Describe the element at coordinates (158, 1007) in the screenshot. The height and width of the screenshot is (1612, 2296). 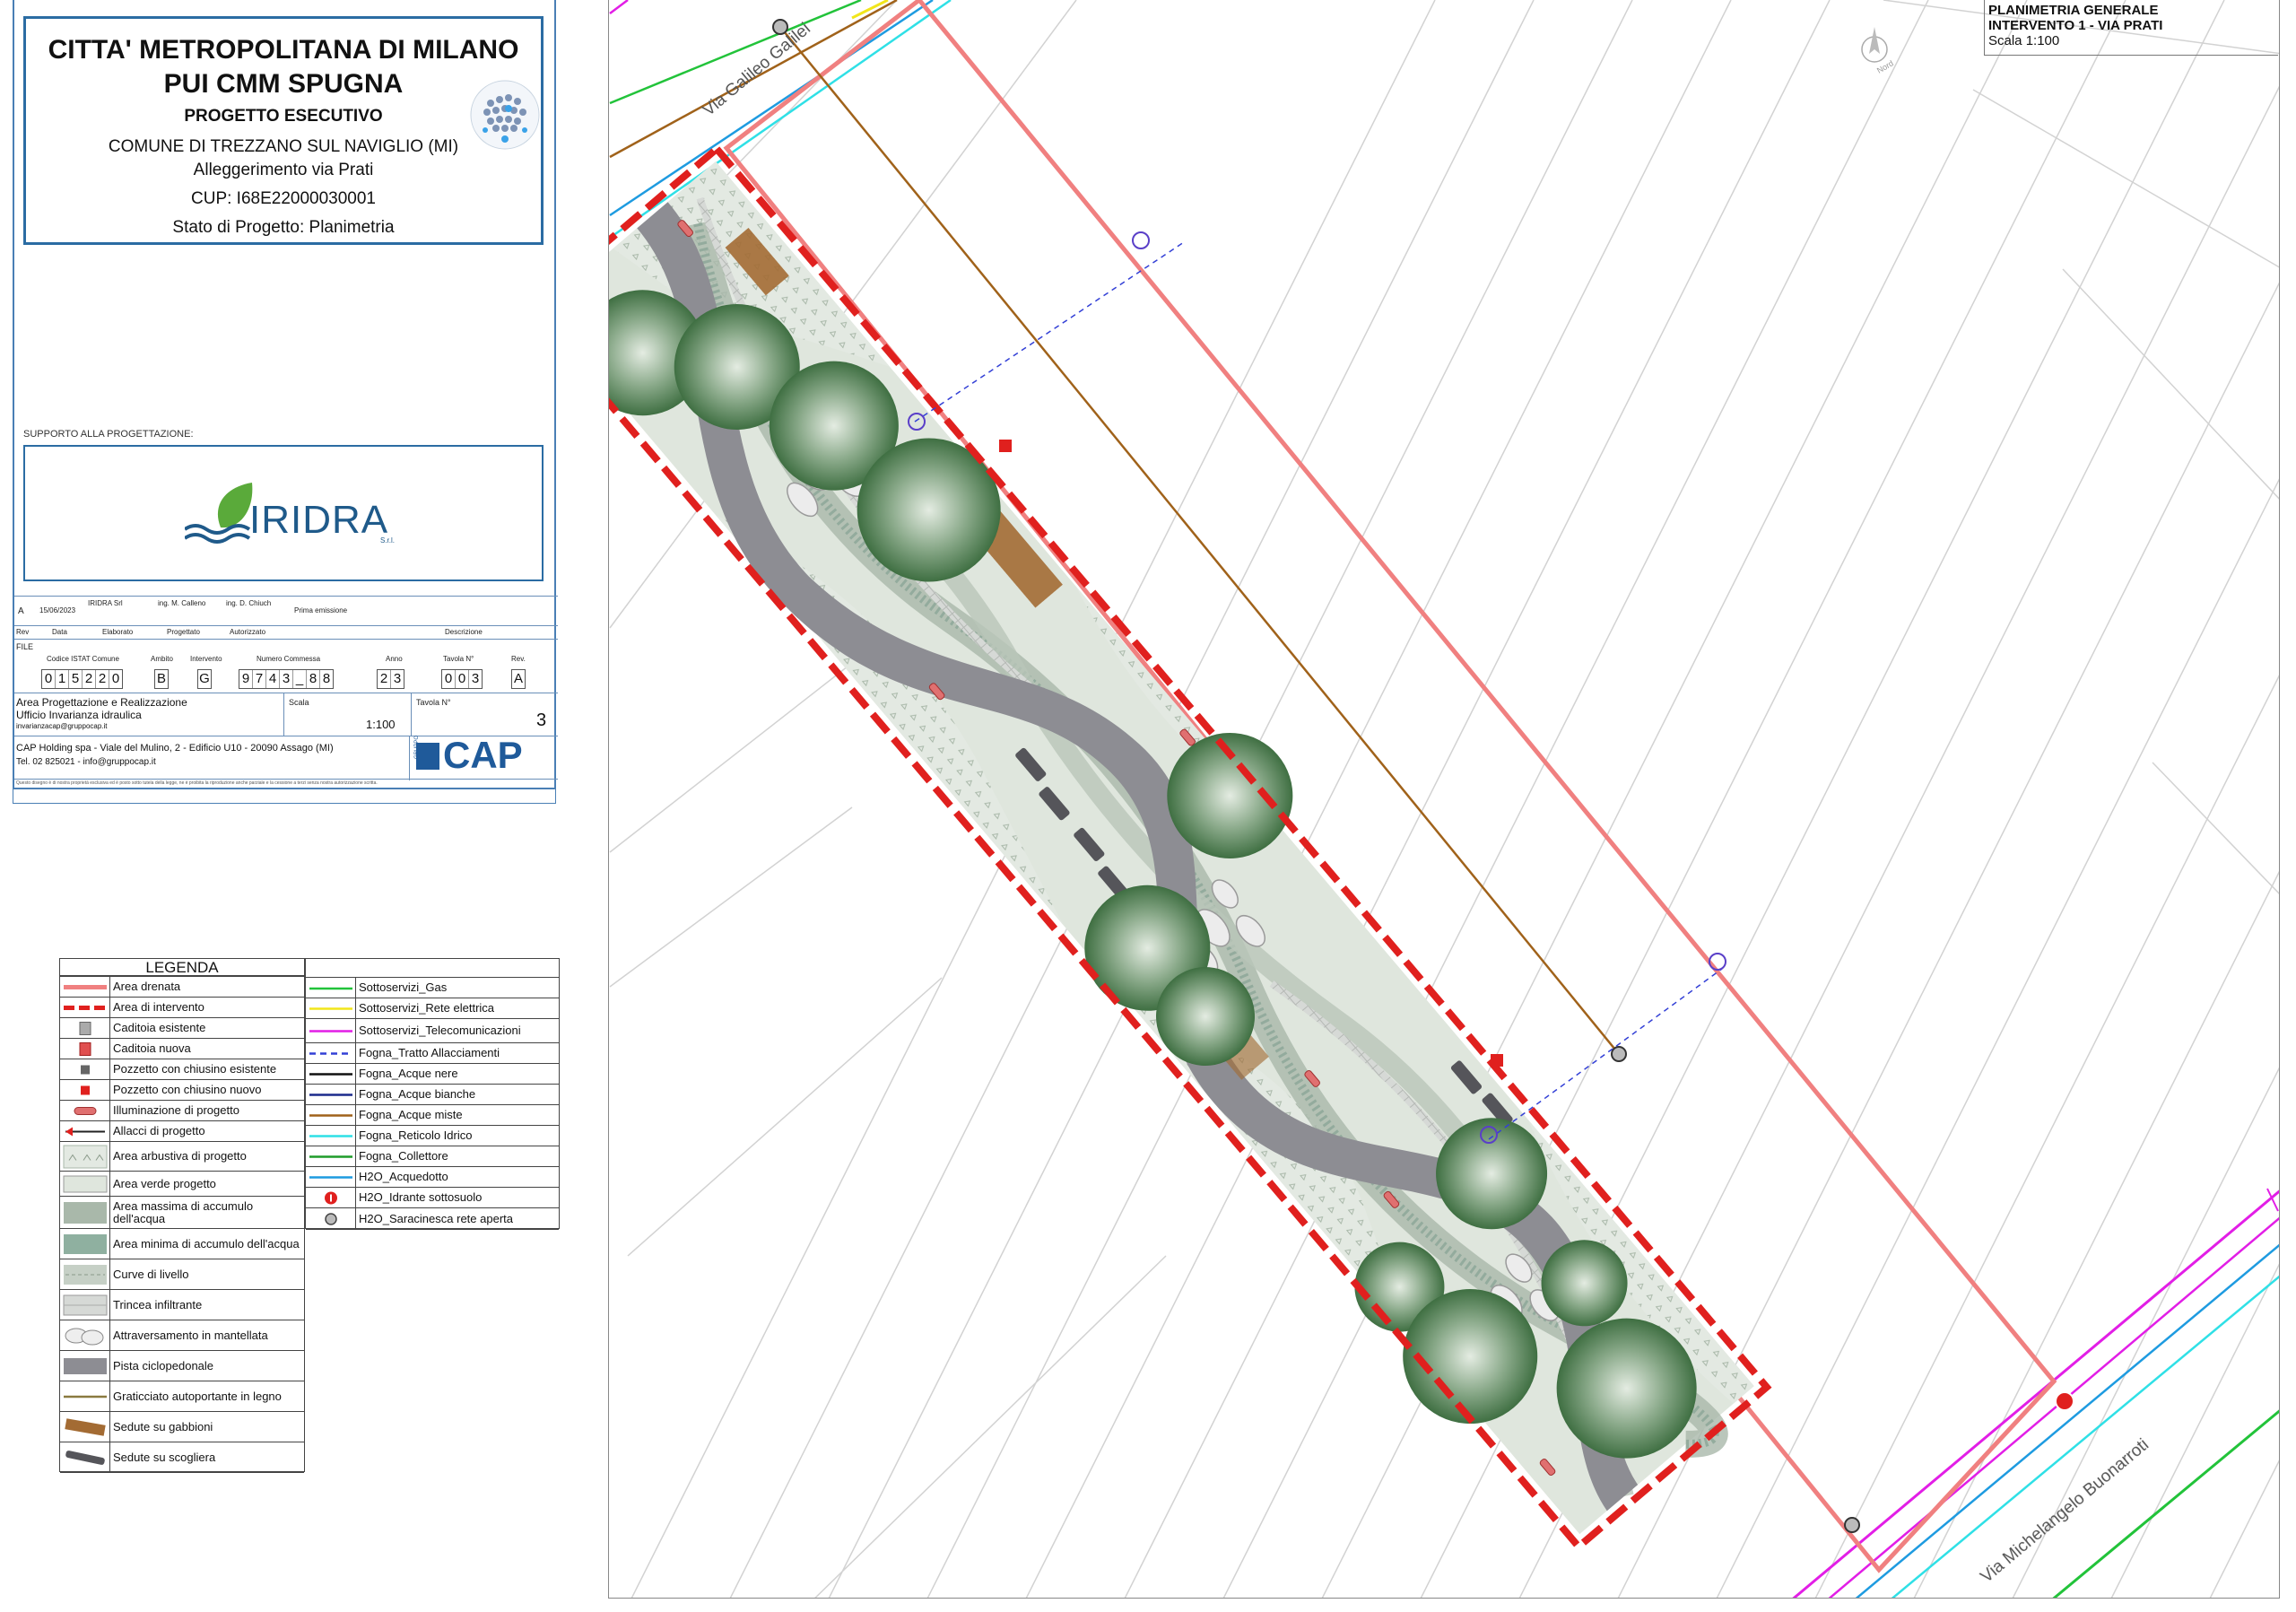
I see `legend-label: Area di intervento` at that location.